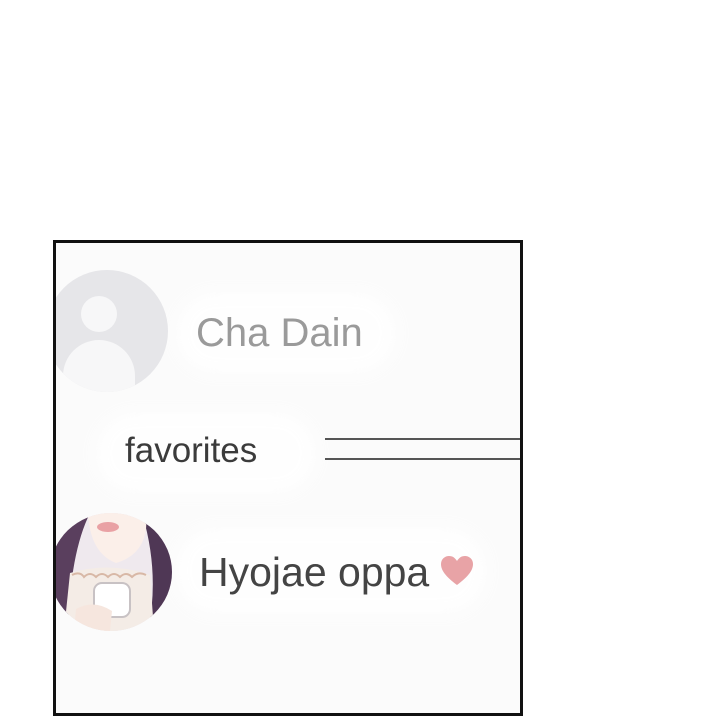 The width and height of the screenshot is (720, 716). I want to click on contact-name: Hyojae oppa, so click(314, 572).